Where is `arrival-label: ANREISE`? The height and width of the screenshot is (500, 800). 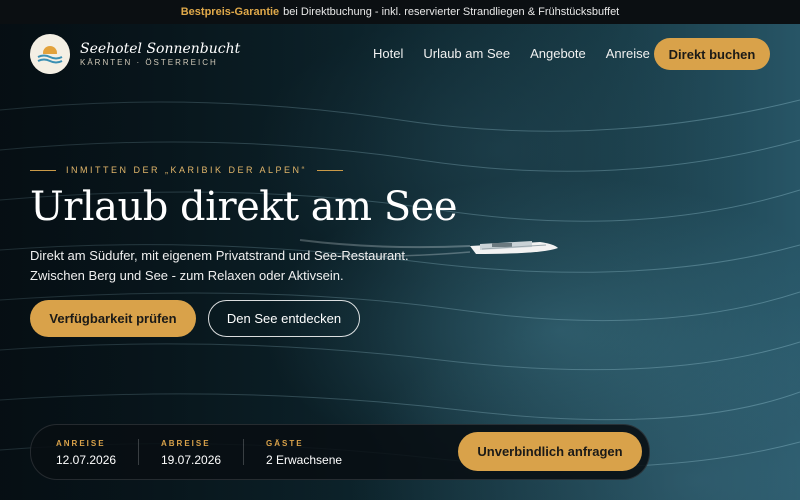
arrival-label: ANREISE is located at coordinates (81, 443).